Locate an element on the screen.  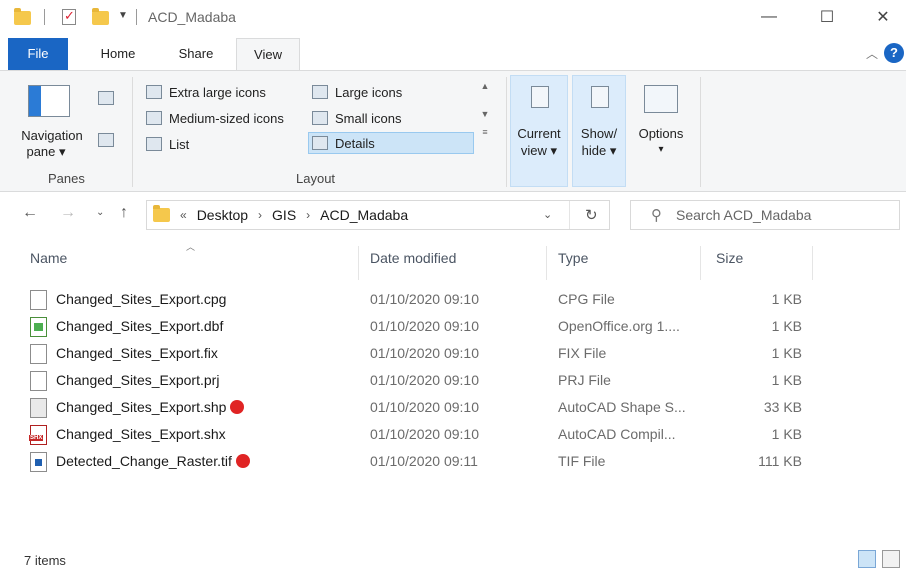
tab-home: Home is located at coordinates (118, 54).